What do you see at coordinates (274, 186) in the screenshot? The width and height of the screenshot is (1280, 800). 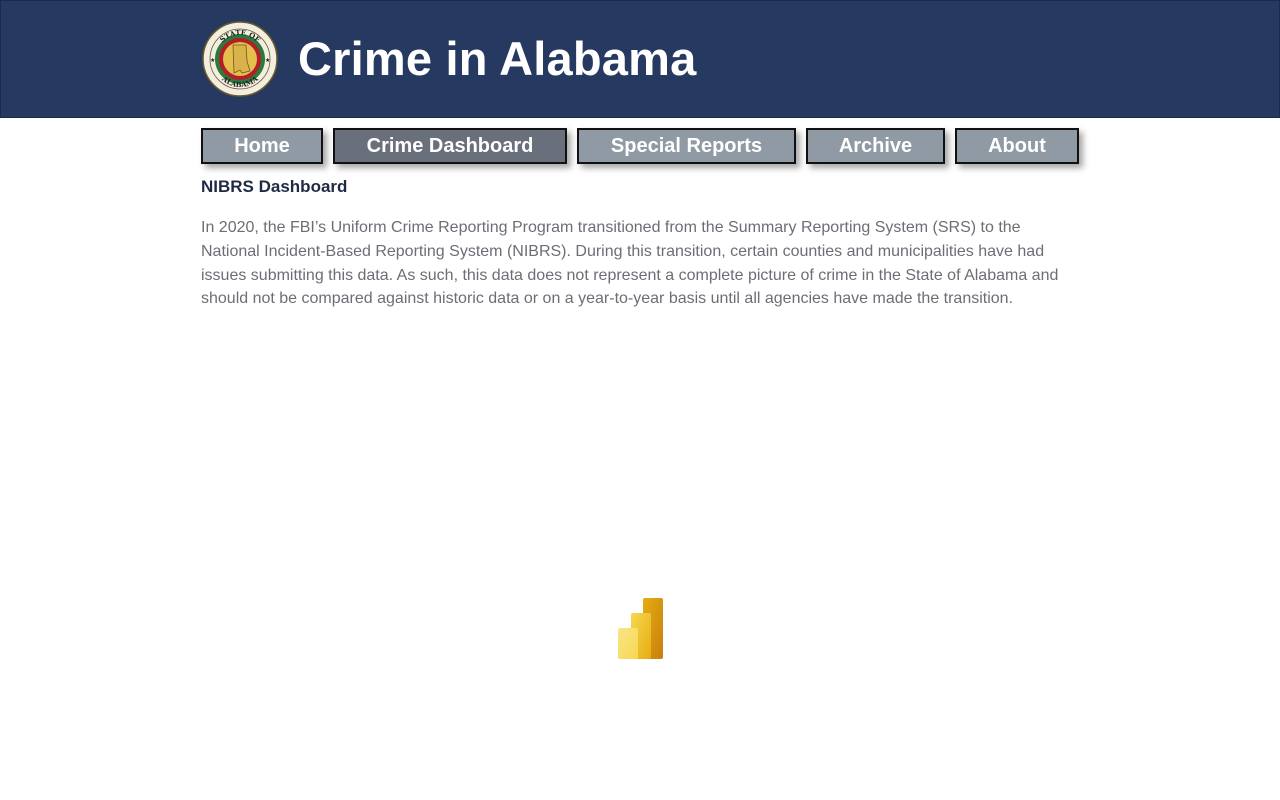 I see `page-title: NIBRS Dashboard` at bounding box center [274, 186].